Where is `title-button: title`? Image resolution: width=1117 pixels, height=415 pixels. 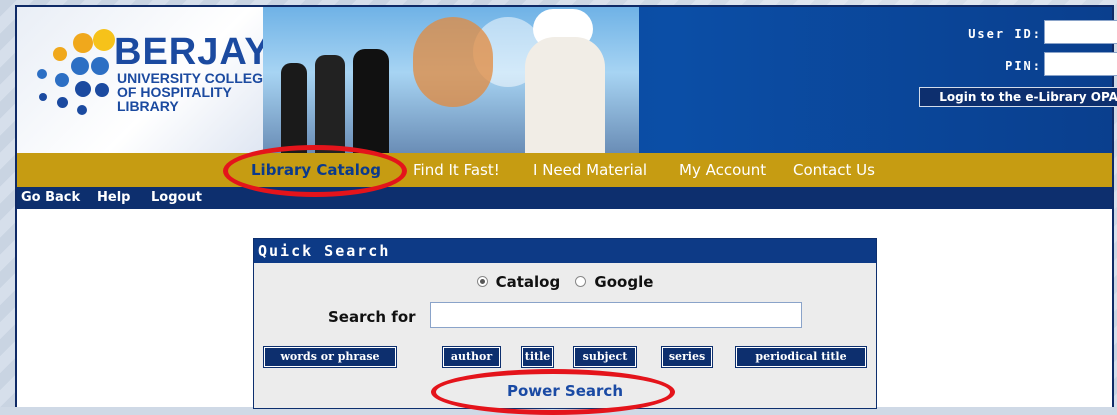
title-button: title is located at coordinates (537, 357).